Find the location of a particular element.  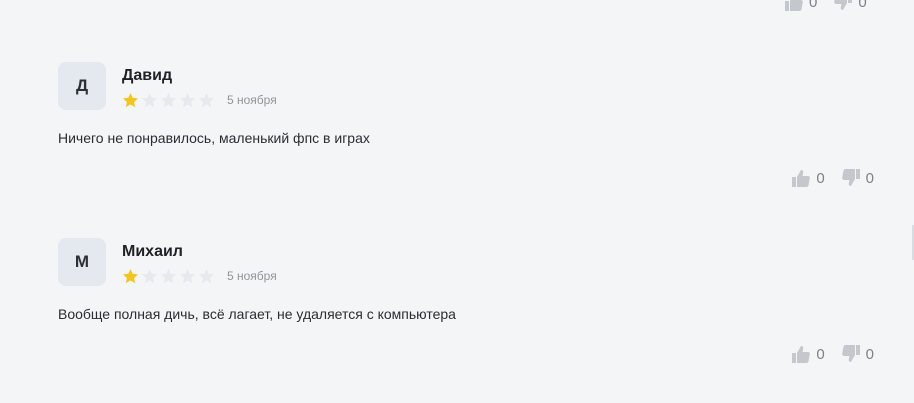

review-meta: Давид 5 ноября is located at coordinates (199, 86).